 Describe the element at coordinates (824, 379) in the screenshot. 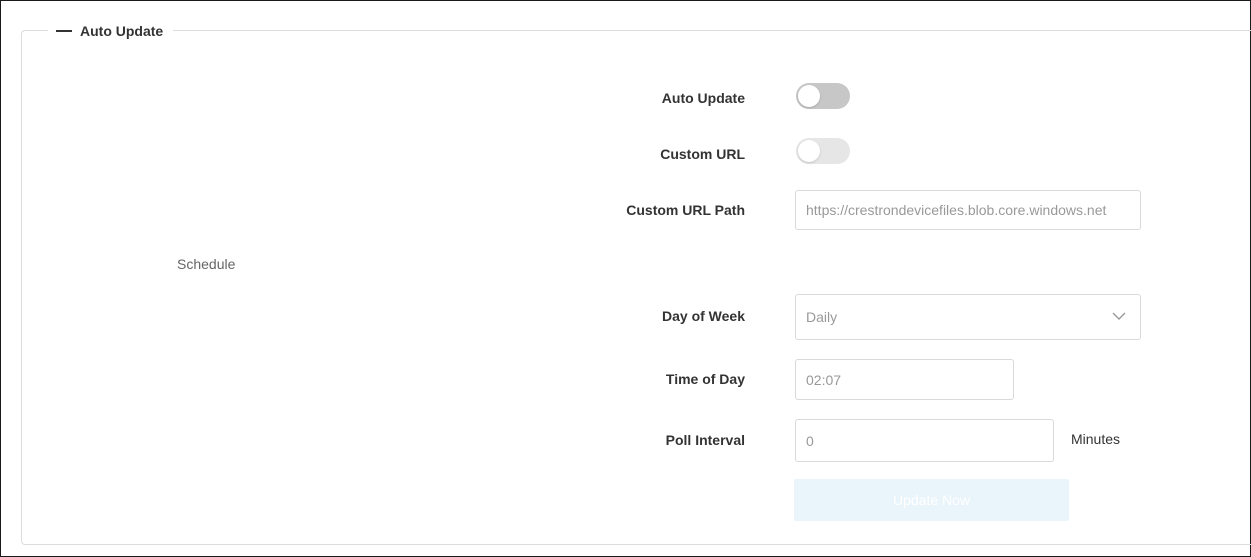

I see `time-of-day-value: 02:07` at that location.